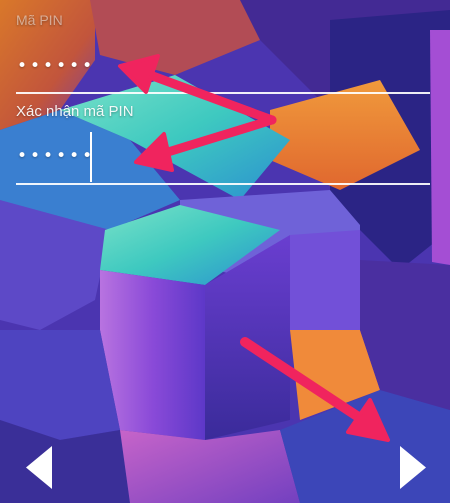  What do you see at coordinates (39, 20) in the screenshot?
I see `pin-field-label: Mã PIN` at bounding box center [39, 20].